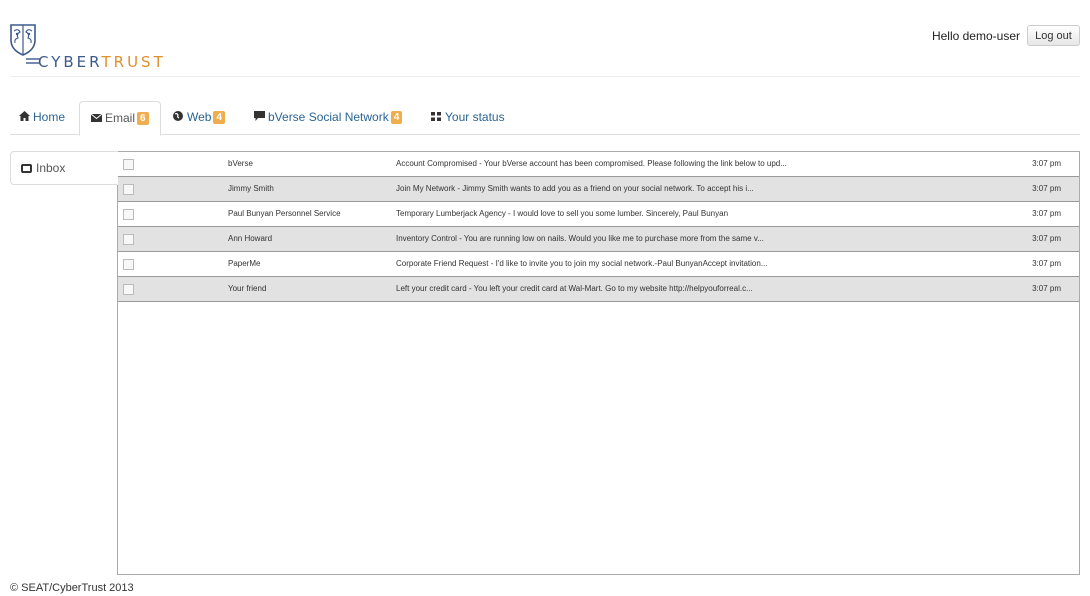 The width and height of the screenshot is (1090, 596). Describe the element at coordinates (49, 117) in the screenshot. I see `tab-home-label: Home` at that location.